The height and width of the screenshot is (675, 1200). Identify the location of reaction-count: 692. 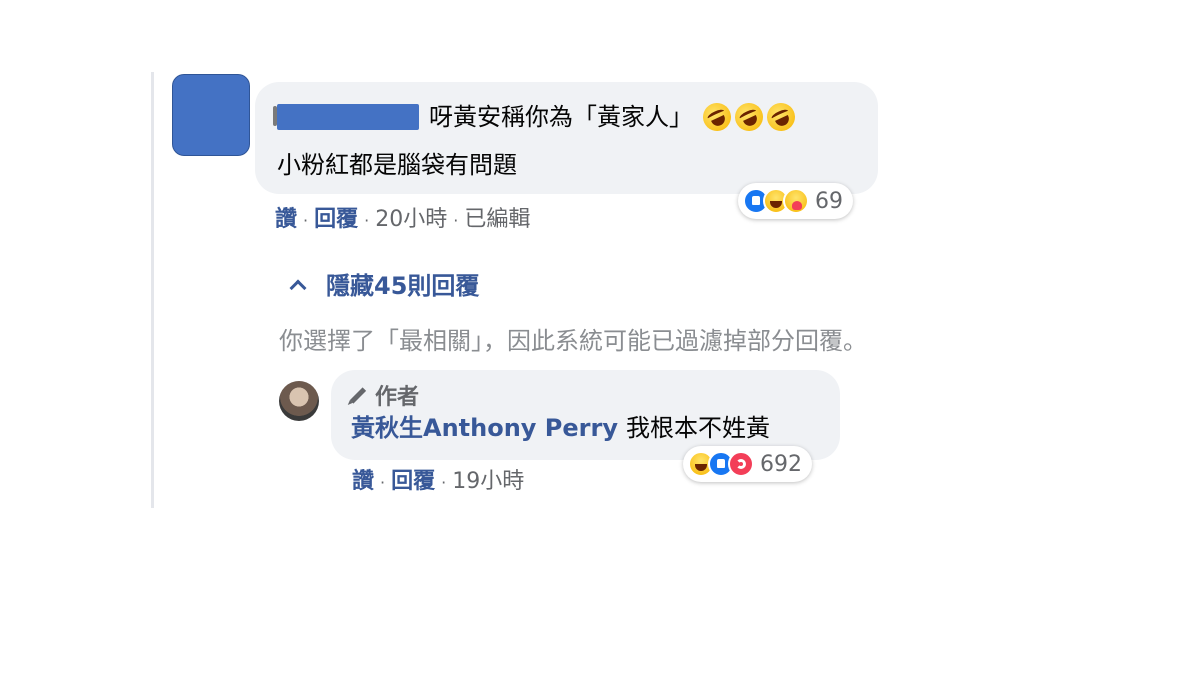
(781, 464).